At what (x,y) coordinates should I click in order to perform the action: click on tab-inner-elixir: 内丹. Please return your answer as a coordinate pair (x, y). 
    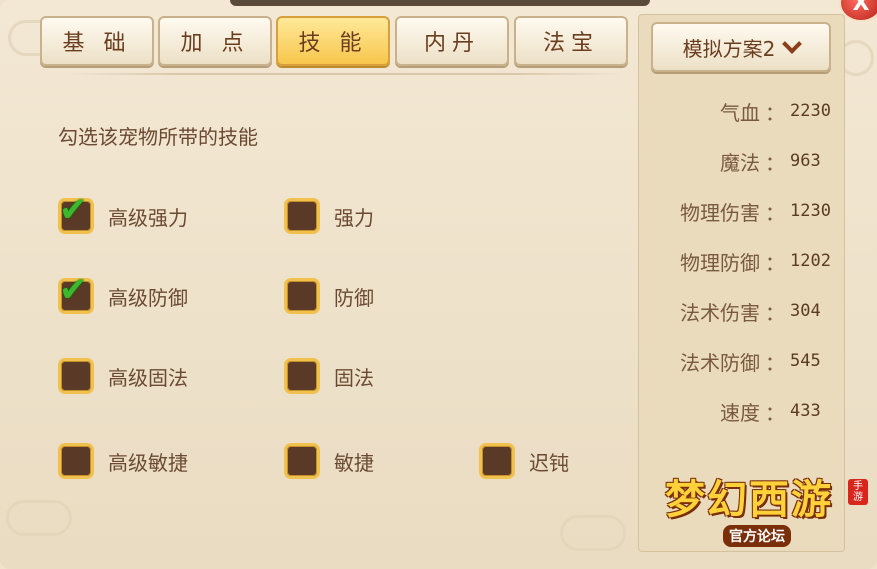
    Looking at the image, I should click on (452, 41).